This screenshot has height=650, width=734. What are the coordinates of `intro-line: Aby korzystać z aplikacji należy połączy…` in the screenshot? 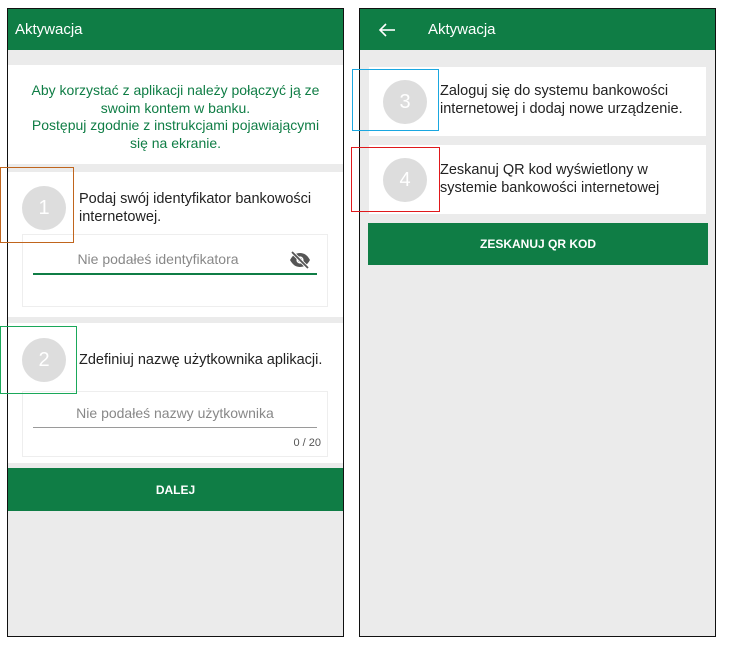 It's located at (175, 90).